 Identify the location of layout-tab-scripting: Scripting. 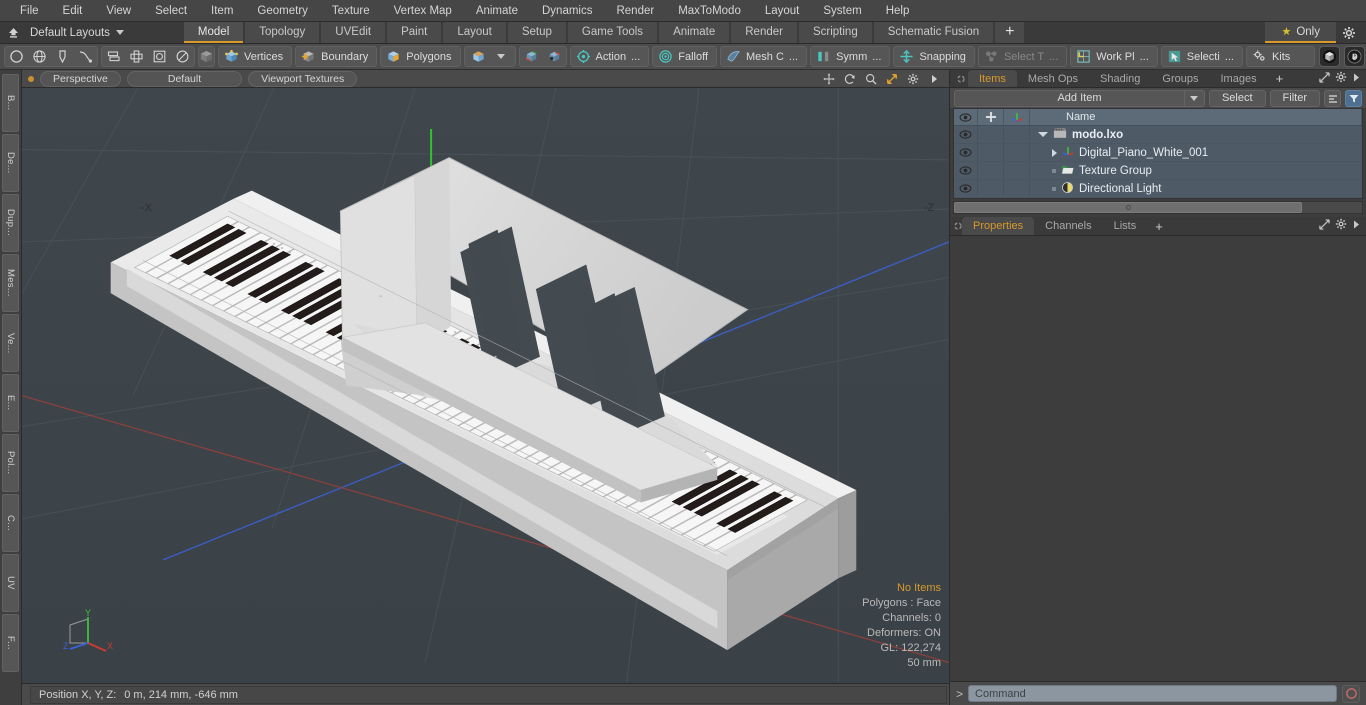
(835, 32).